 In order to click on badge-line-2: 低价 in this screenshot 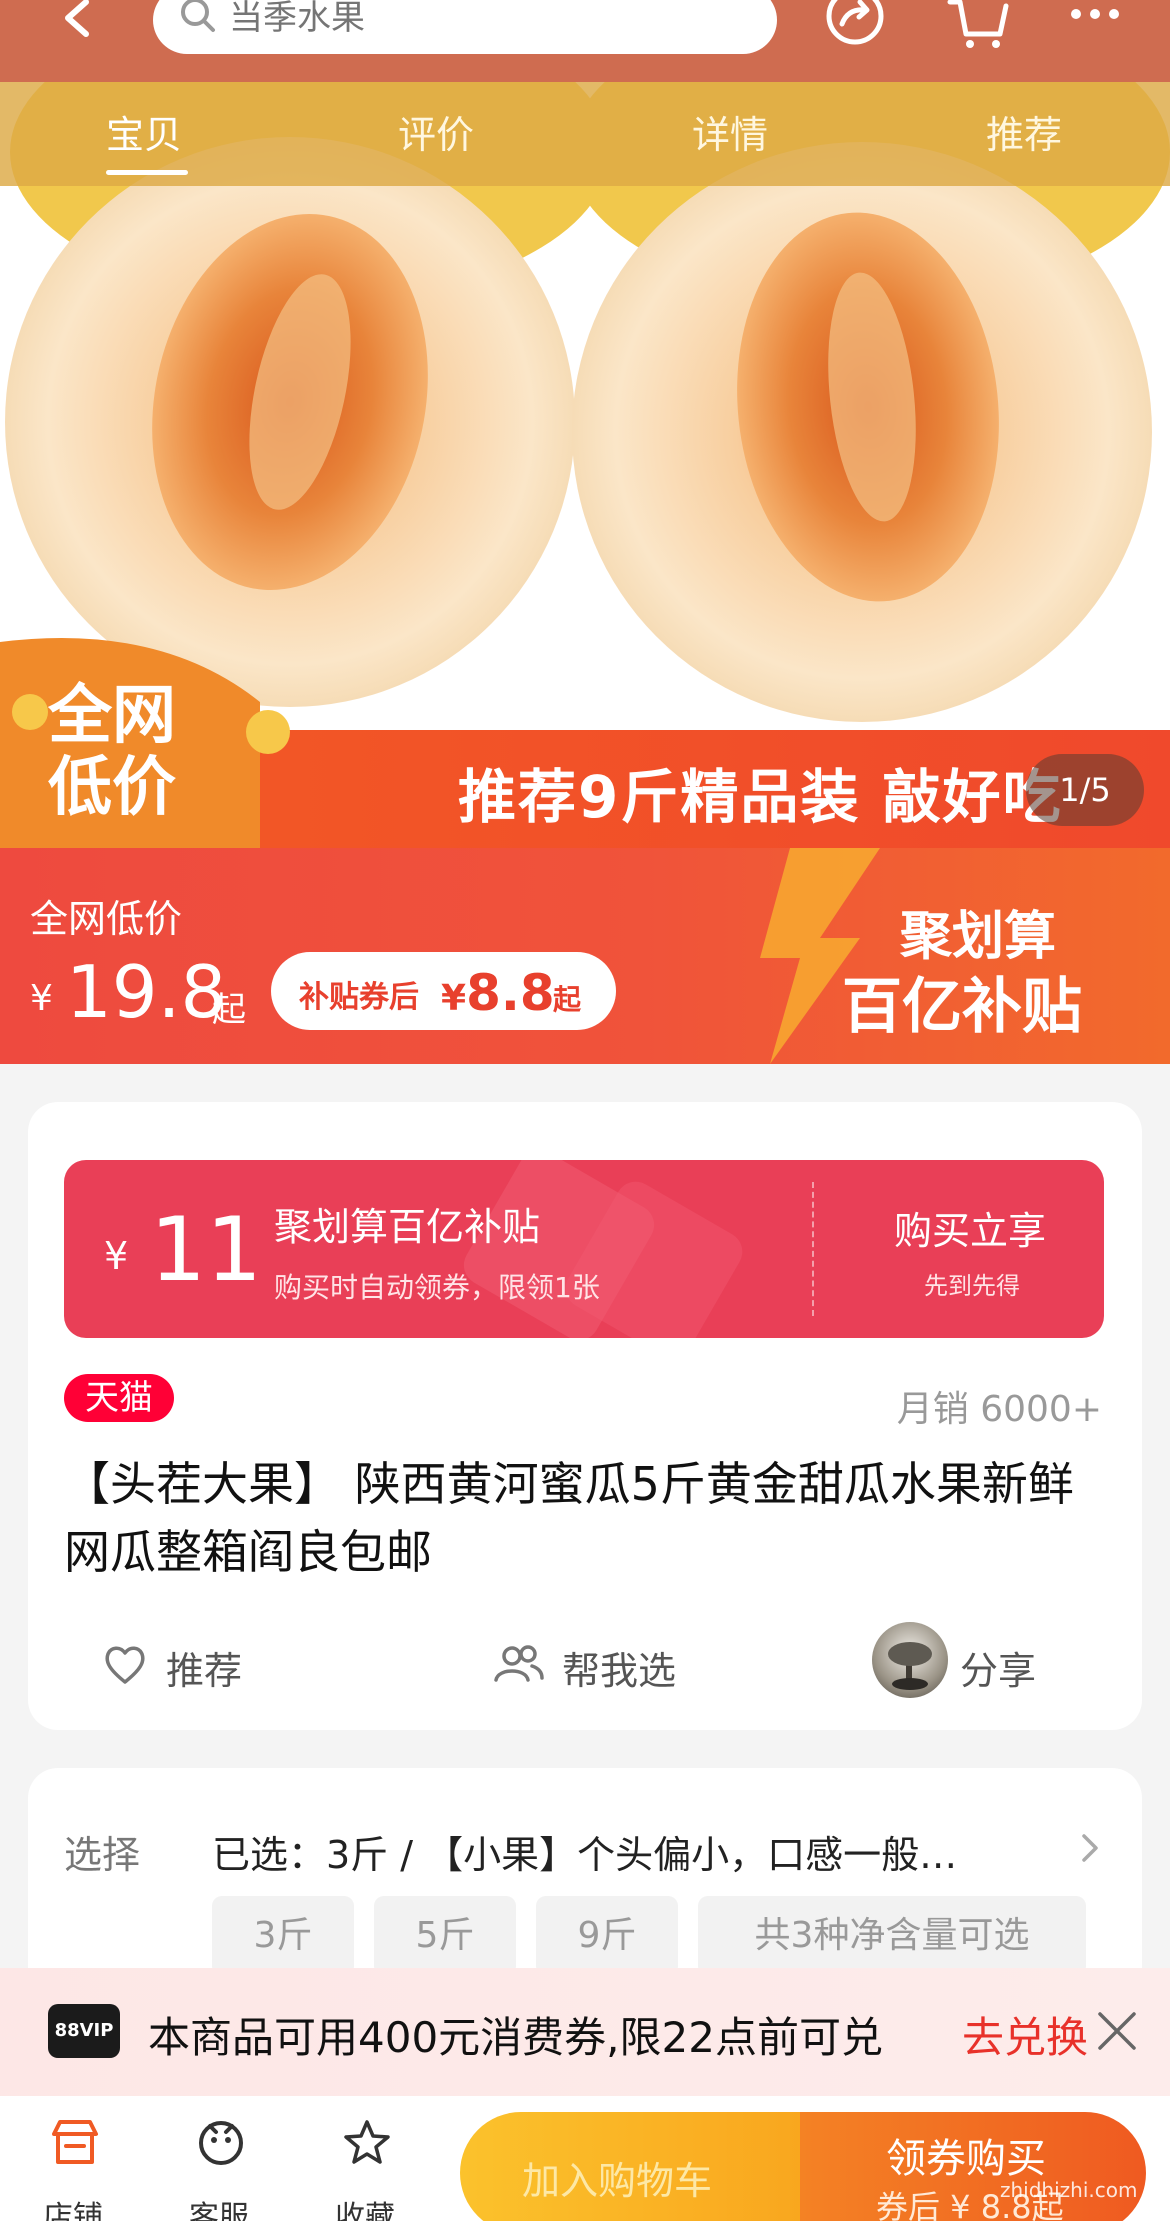, I will do `click(112, 788)`.